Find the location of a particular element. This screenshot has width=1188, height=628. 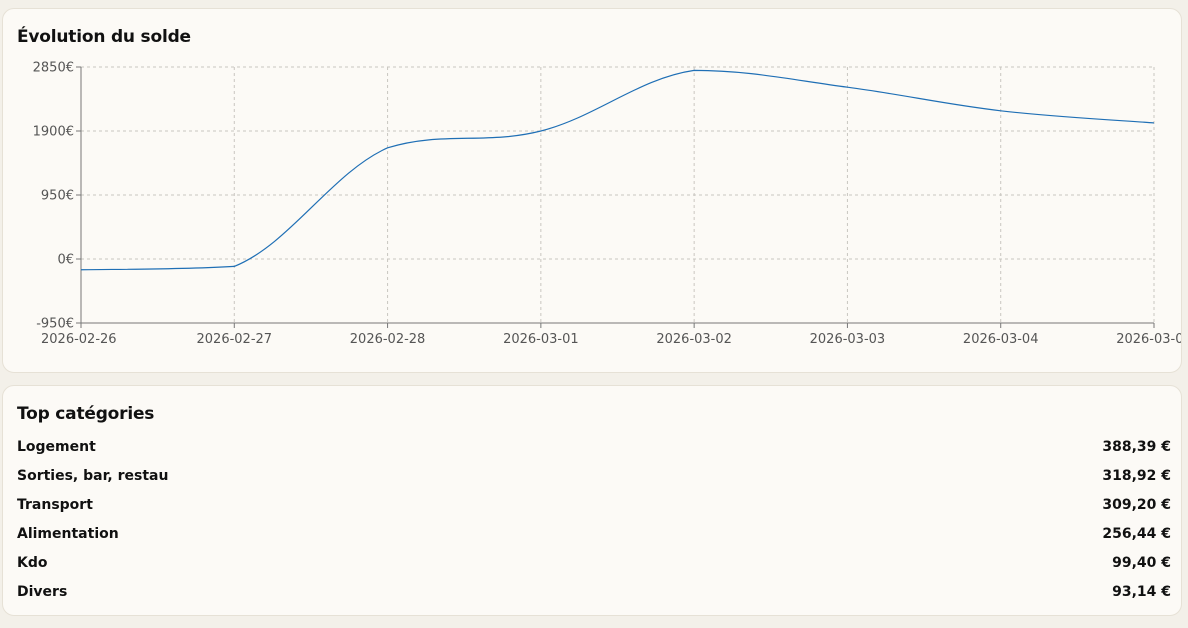

x-tick-label: 2026-03-04 is located at coordinates (1001, 339).